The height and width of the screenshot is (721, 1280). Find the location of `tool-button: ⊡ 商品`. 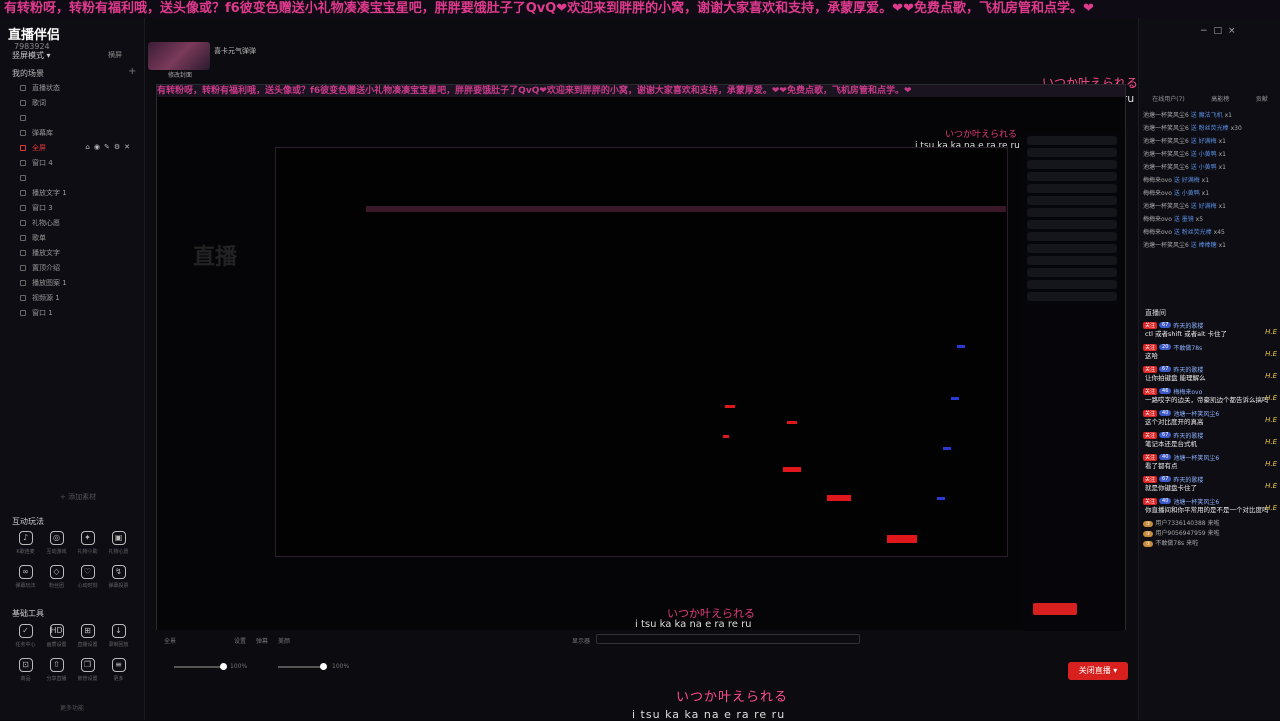

tool-button: ⊡ 商品 is located at coordinates (25, 670).